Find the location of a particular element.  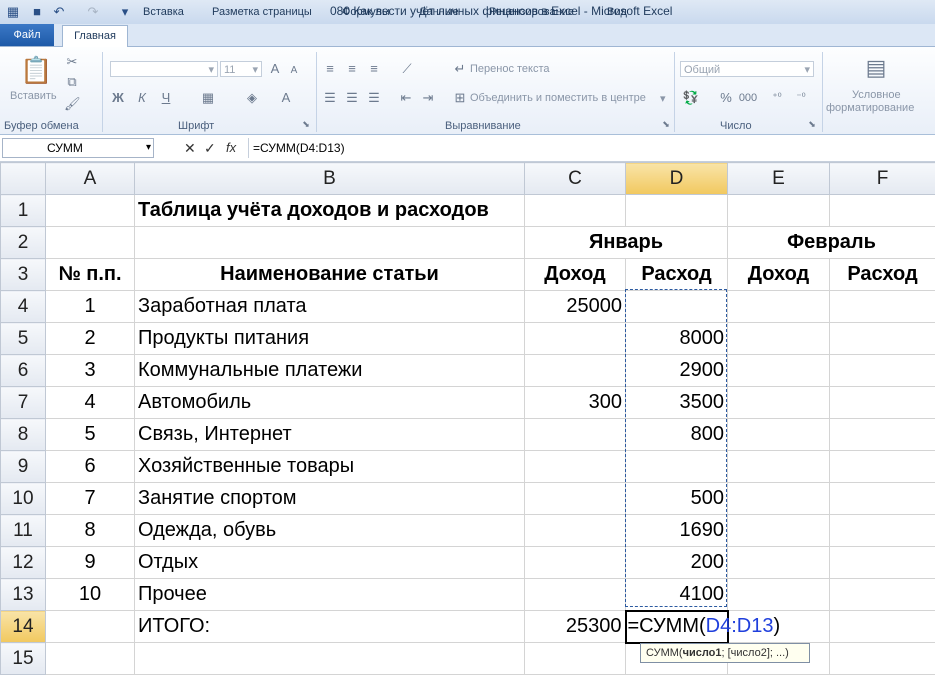

table-cell-num: 6 is located at coordinates (90, 467).